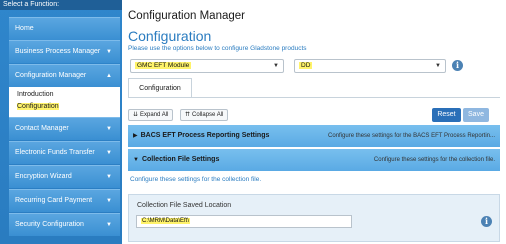 This screenshot has height=244, width=506. I want to click on collapse-icon: ⇈, so click(188, 115).